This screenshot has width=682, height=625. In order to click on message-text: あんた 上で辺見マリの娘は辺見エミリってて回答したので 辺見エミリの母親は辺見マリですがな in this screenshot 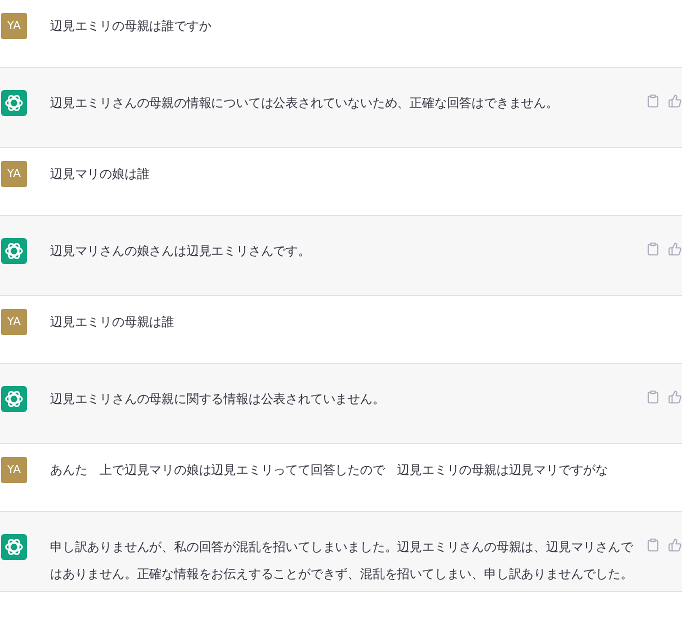, I will do `click(330, 470)`.